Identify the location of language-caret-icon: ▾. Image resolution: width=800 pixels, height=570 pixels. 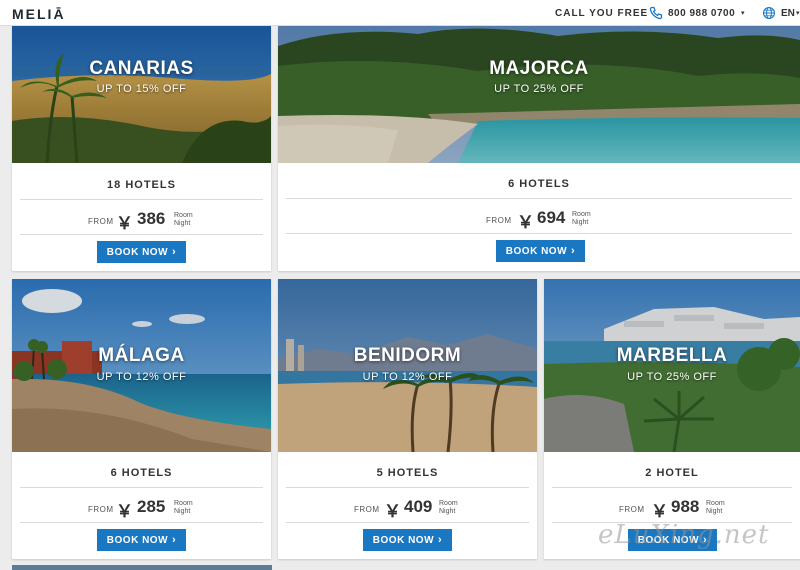
(798, 13).